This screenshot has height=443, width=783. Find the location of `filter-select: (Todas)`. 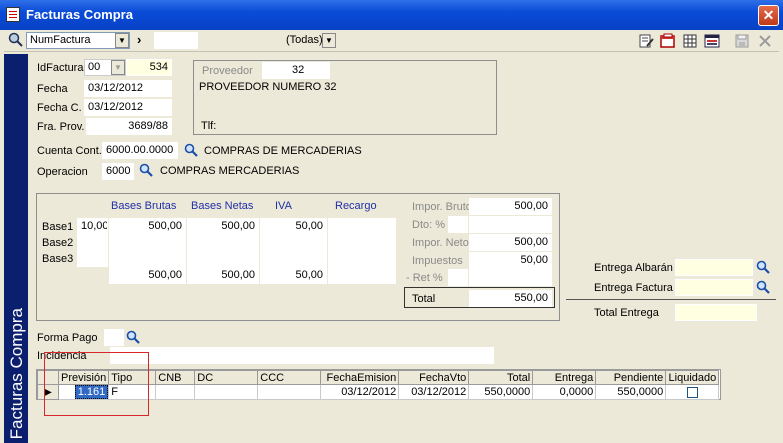

filter-select: (Todas) is located at coordinates (304, 40).